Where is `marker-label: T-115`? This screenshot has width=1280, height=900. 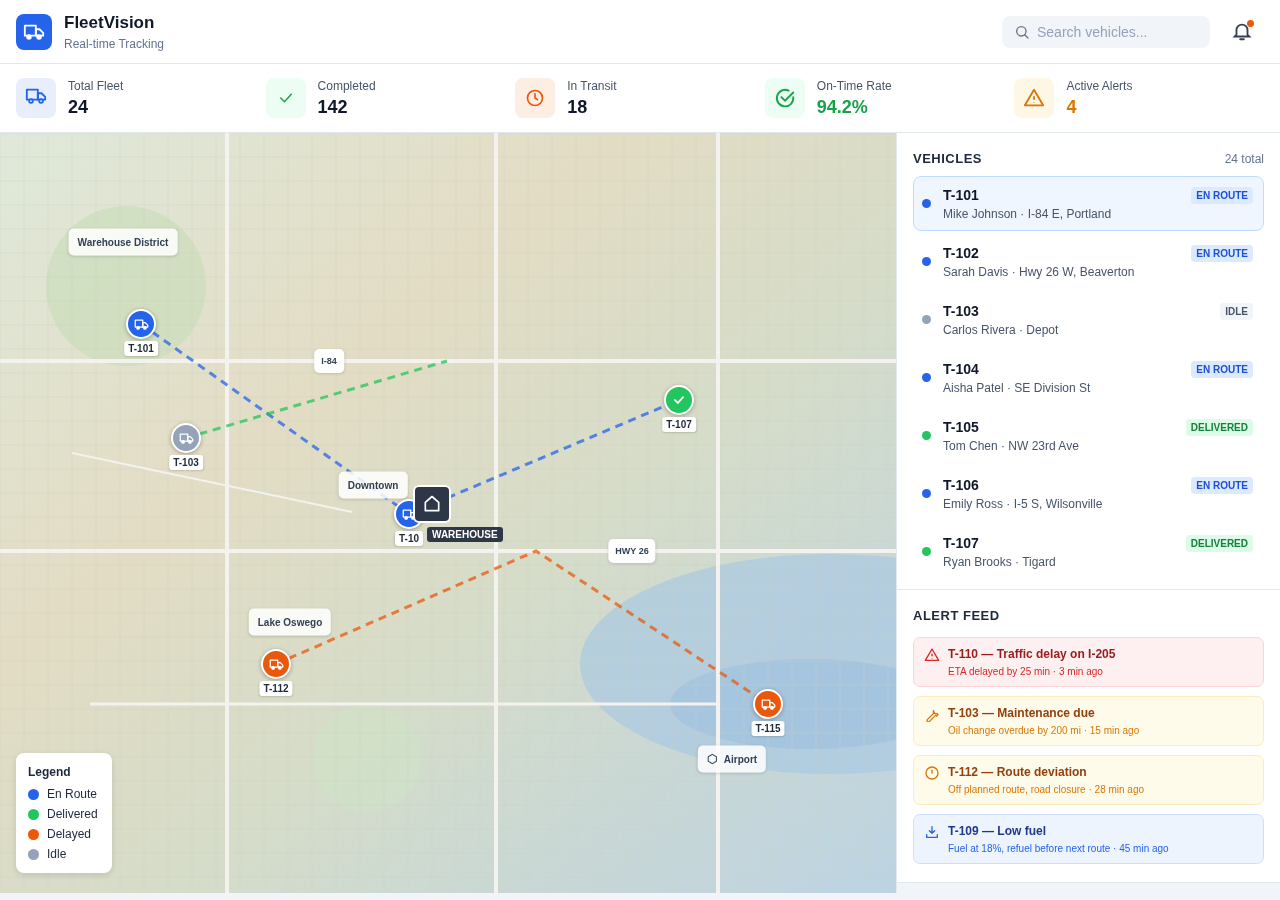
marker-label: T-115 is located at coordinates (768, 728).